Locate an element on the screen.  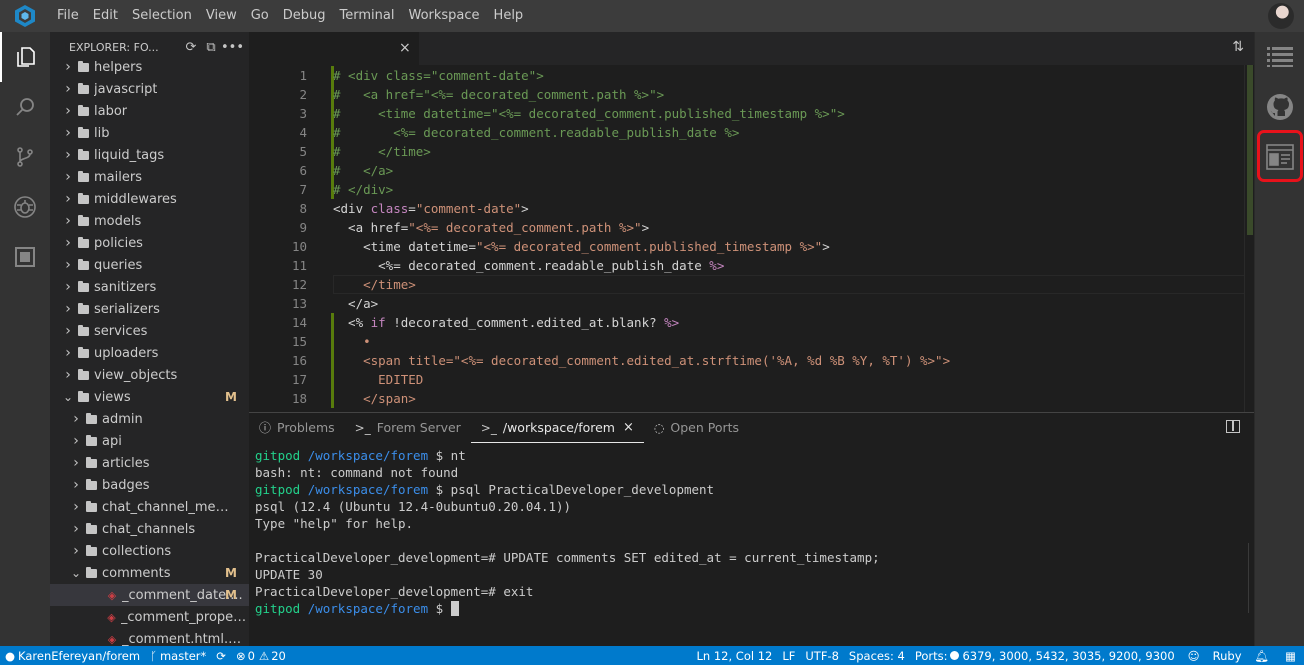
panel-tab-forem-server: >_ Forem Server is located at coordinates (408, 428).